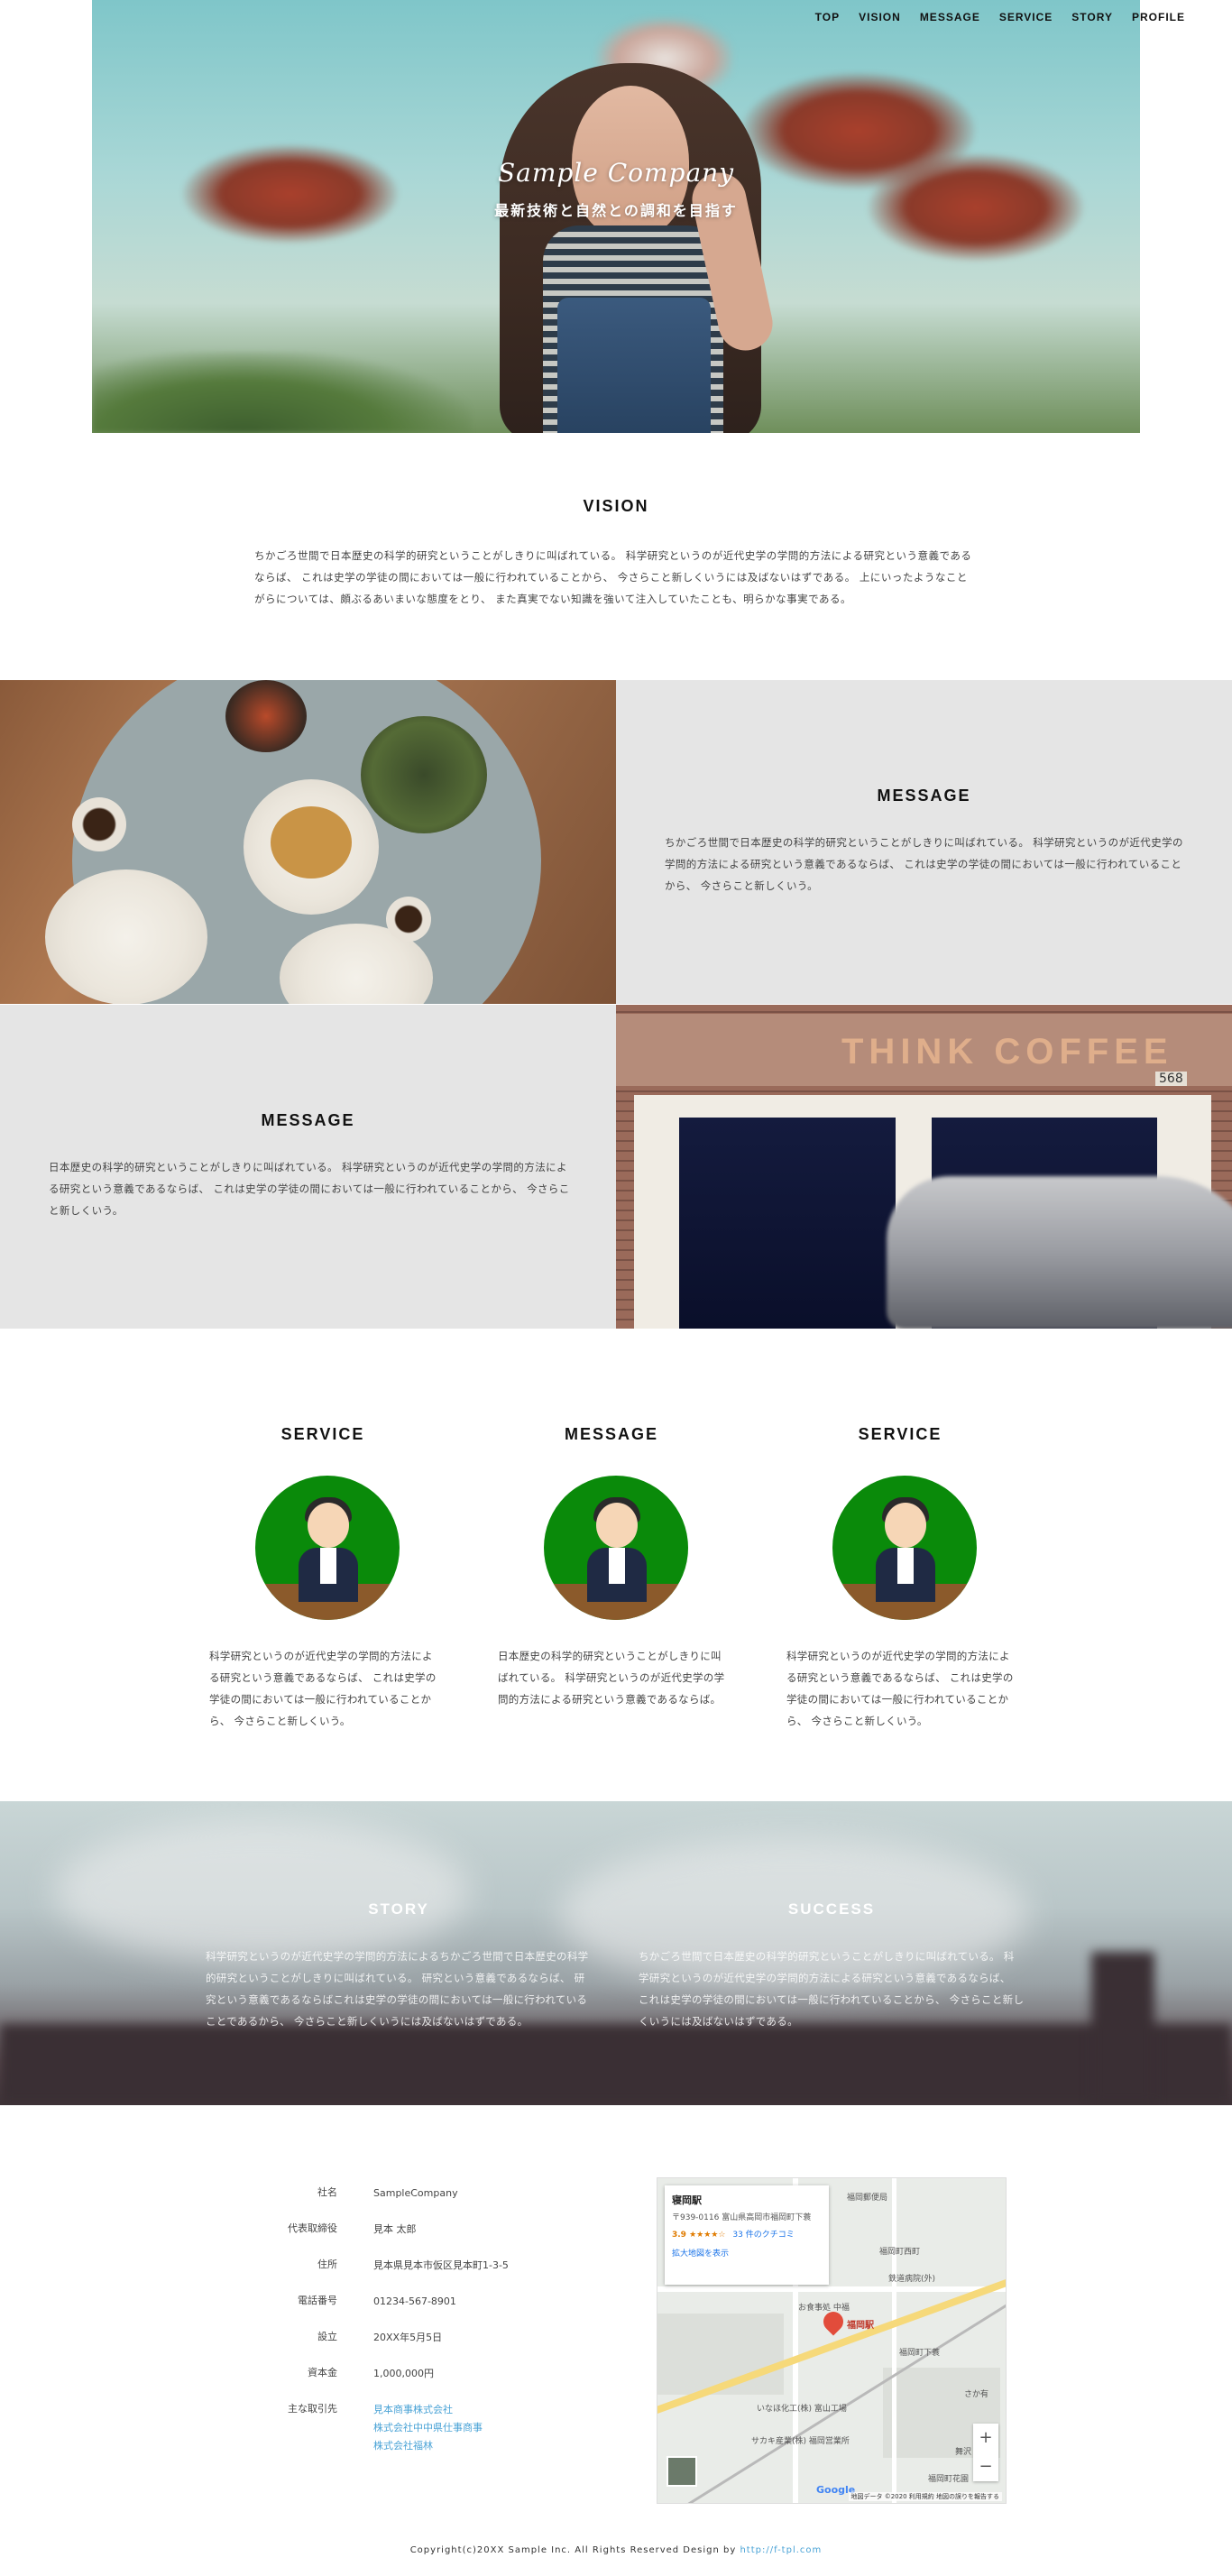  I want to click on profile-value: 見本 太郎, so click(395, 2229).